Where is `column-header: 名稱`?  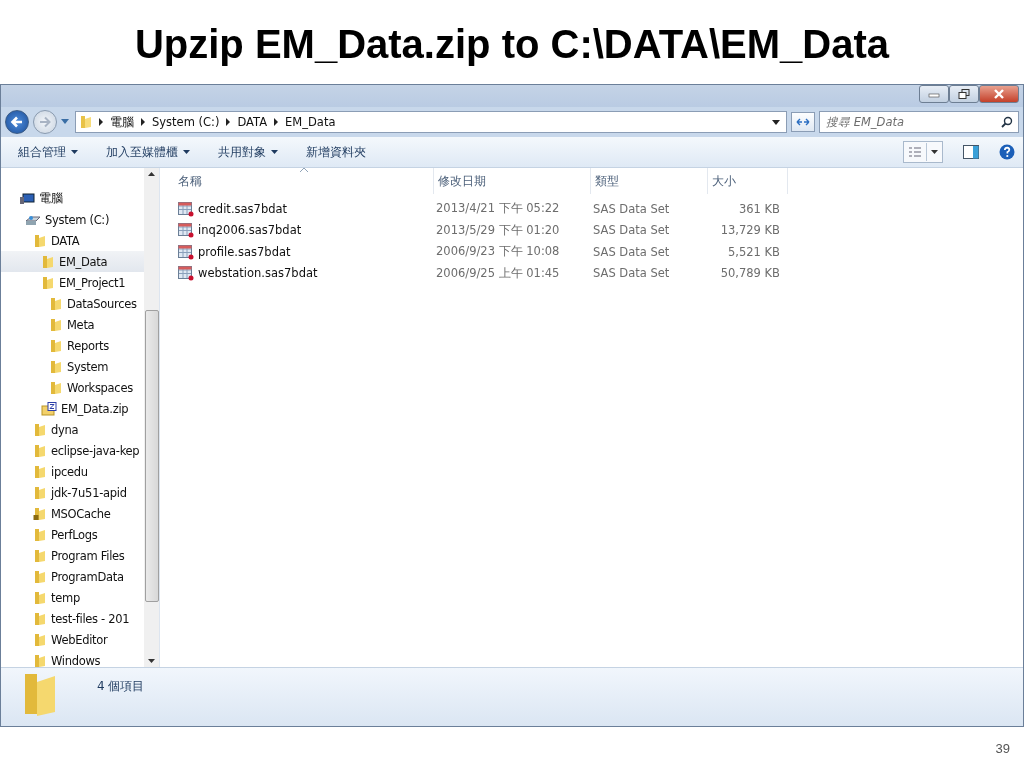
column-header: 名稱 is located at coordinates (304, 181).